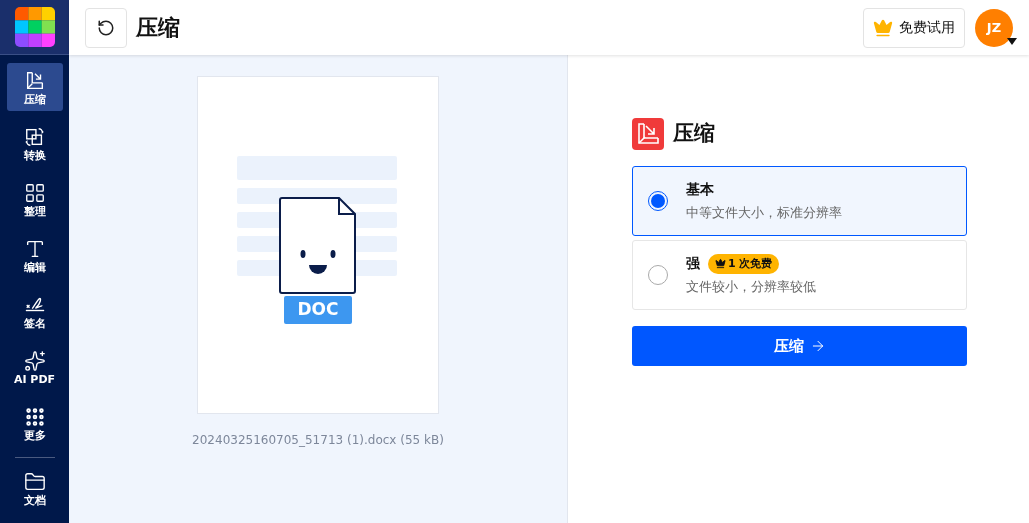 The width and height of the screenshot is (1029, 523). I want to click on undo-button, so click(106, 27).